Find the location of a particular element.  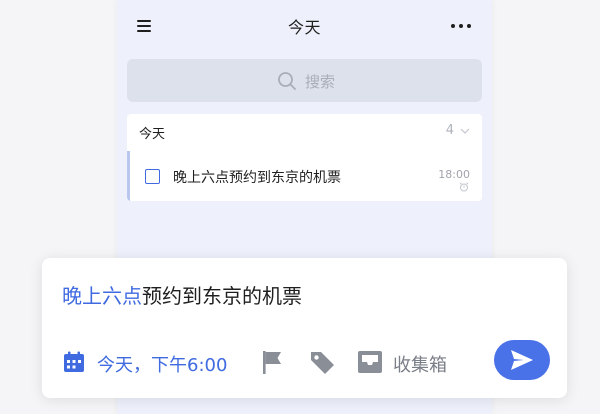

task-text-rest: 预约到东京的机票 is located at coordinates (222, 296).